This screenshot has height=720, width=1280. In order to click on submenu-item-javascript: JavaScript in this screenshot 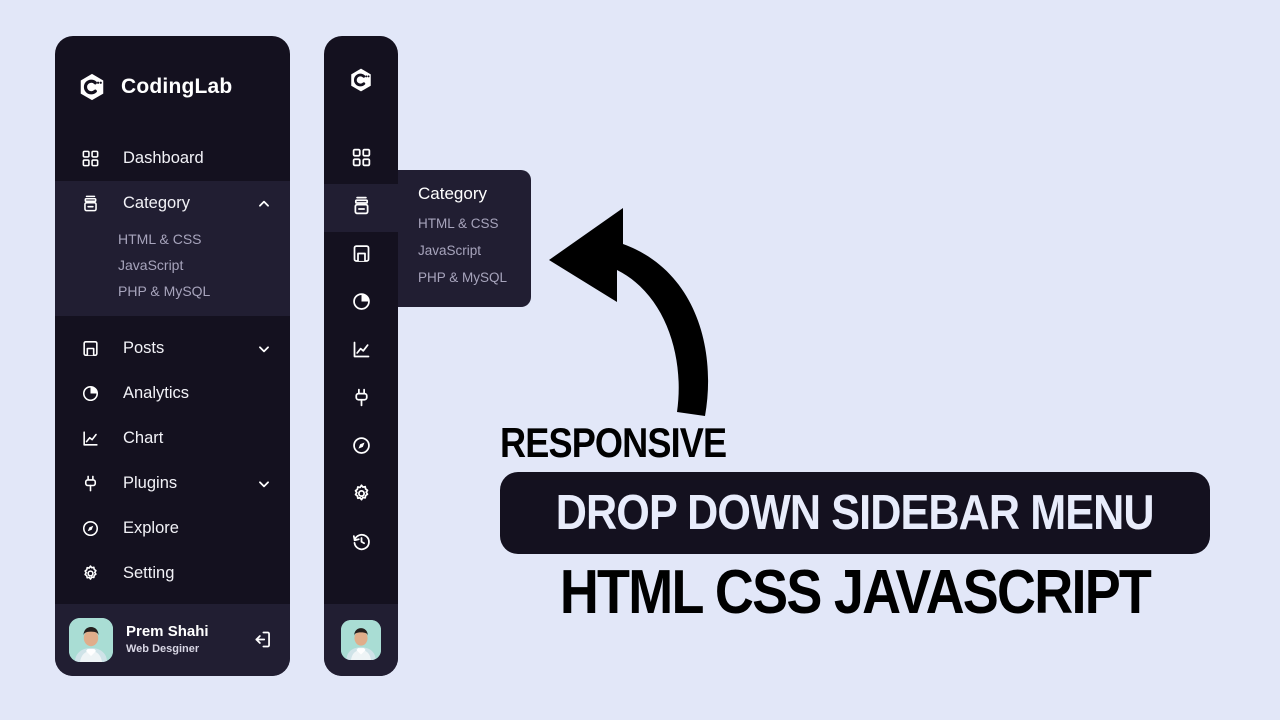, I will do `click(172, 265)`.